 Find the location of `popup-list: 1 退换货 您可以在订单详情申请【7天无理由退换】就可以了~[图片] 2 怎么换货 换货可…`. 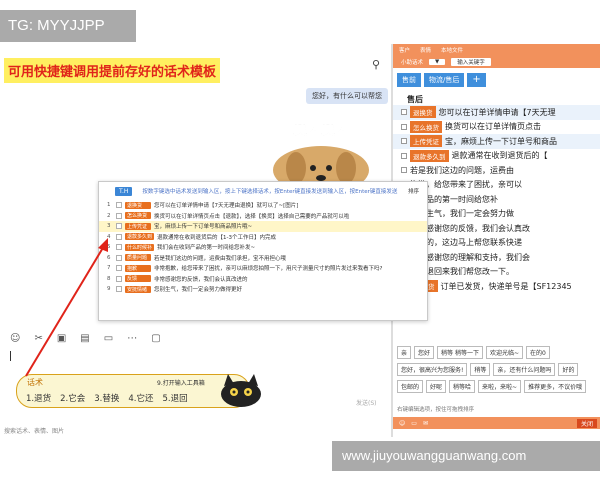

popup-list: 1 退换货 您可以在订单详情申请【7天无理由退换】就可以了~[图片] 2 怎么换货 换货可… is located at coordinates (263, 247).